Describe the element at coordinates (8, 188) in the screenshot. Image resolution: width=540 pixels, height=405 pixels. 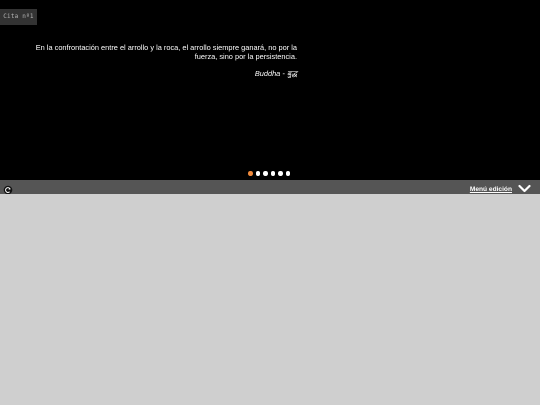
I see `refresh-icon` at that location.